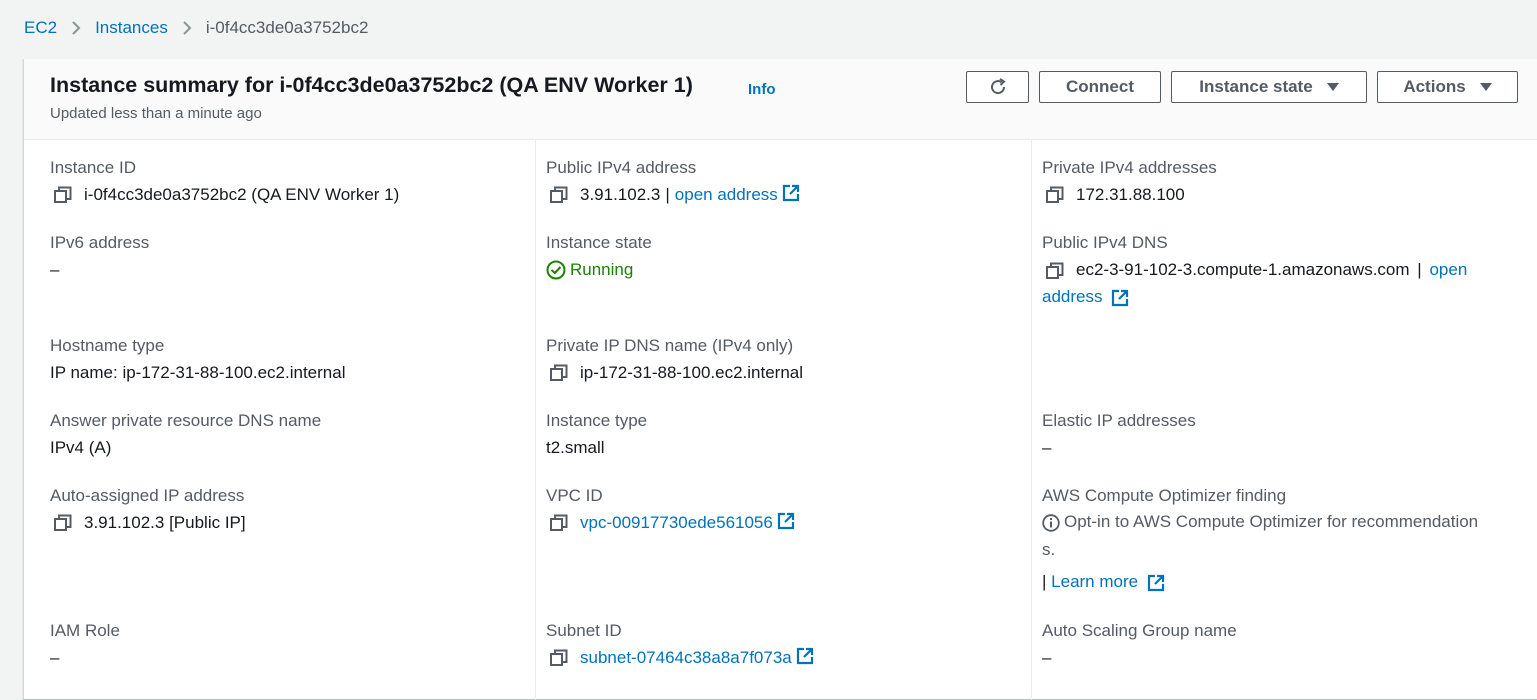 Image resolution: width=1537 pixels, height=700 pixels. I want to click on field-label: Private IPv4 addresses, so click(1129, 167).